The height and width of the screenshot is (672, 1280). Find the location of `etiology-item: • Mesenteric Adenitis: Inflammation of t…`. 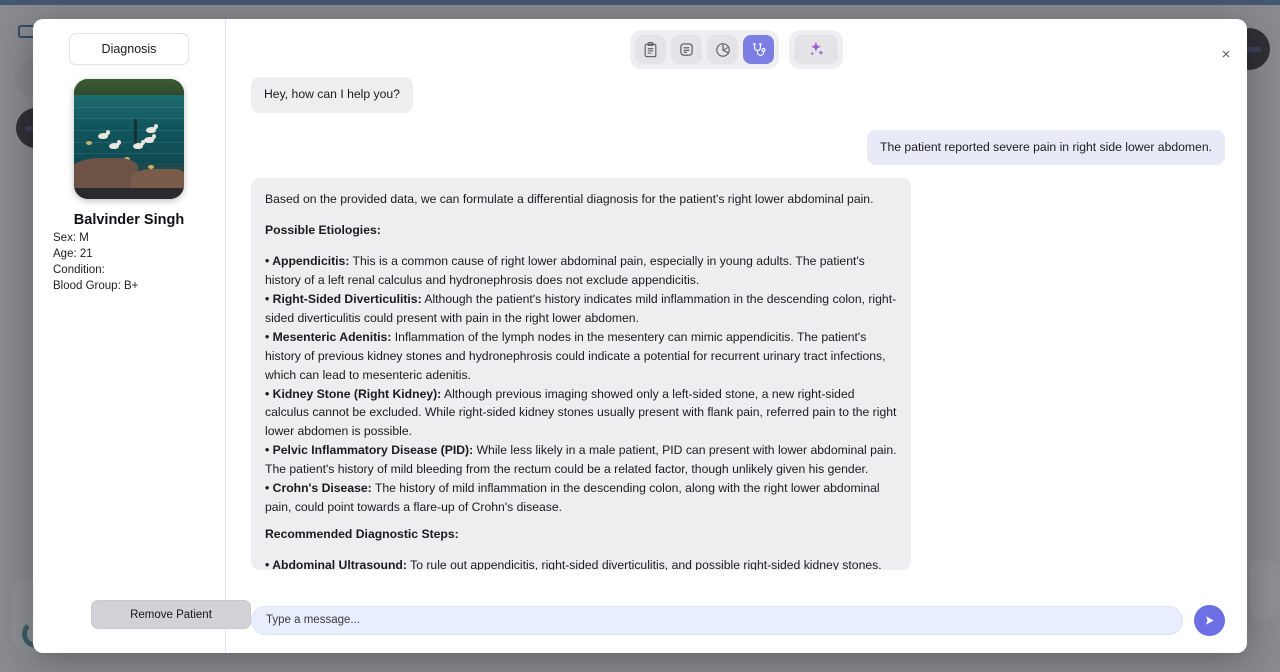

etiology-item: • Mesenteric Adenitis: Inflammation of t… is located at coordinates (581, 356).